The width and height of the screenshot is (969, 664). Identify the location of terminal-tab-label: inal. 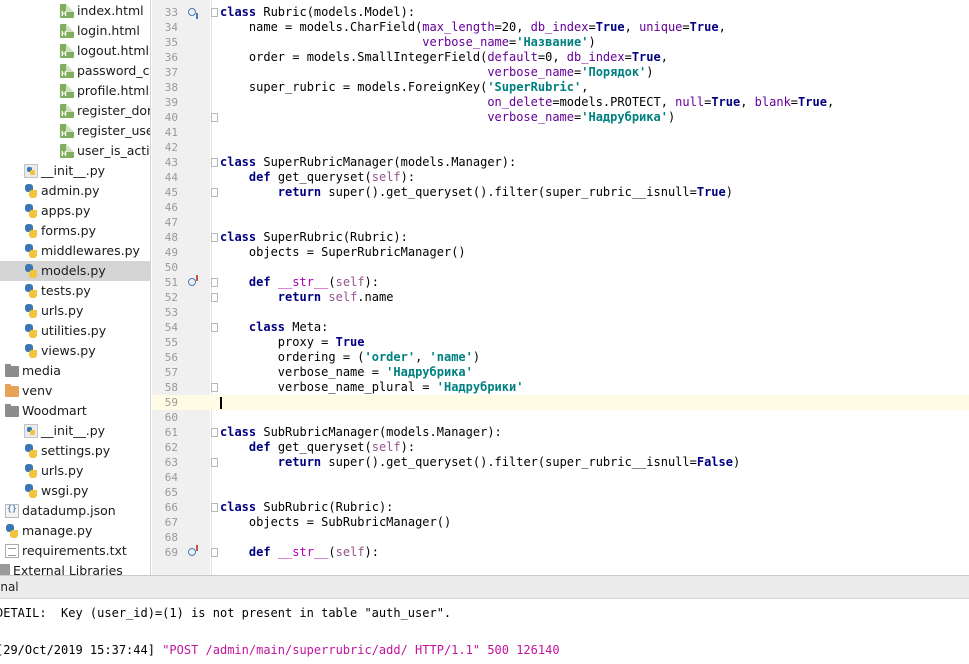
(9, 587).